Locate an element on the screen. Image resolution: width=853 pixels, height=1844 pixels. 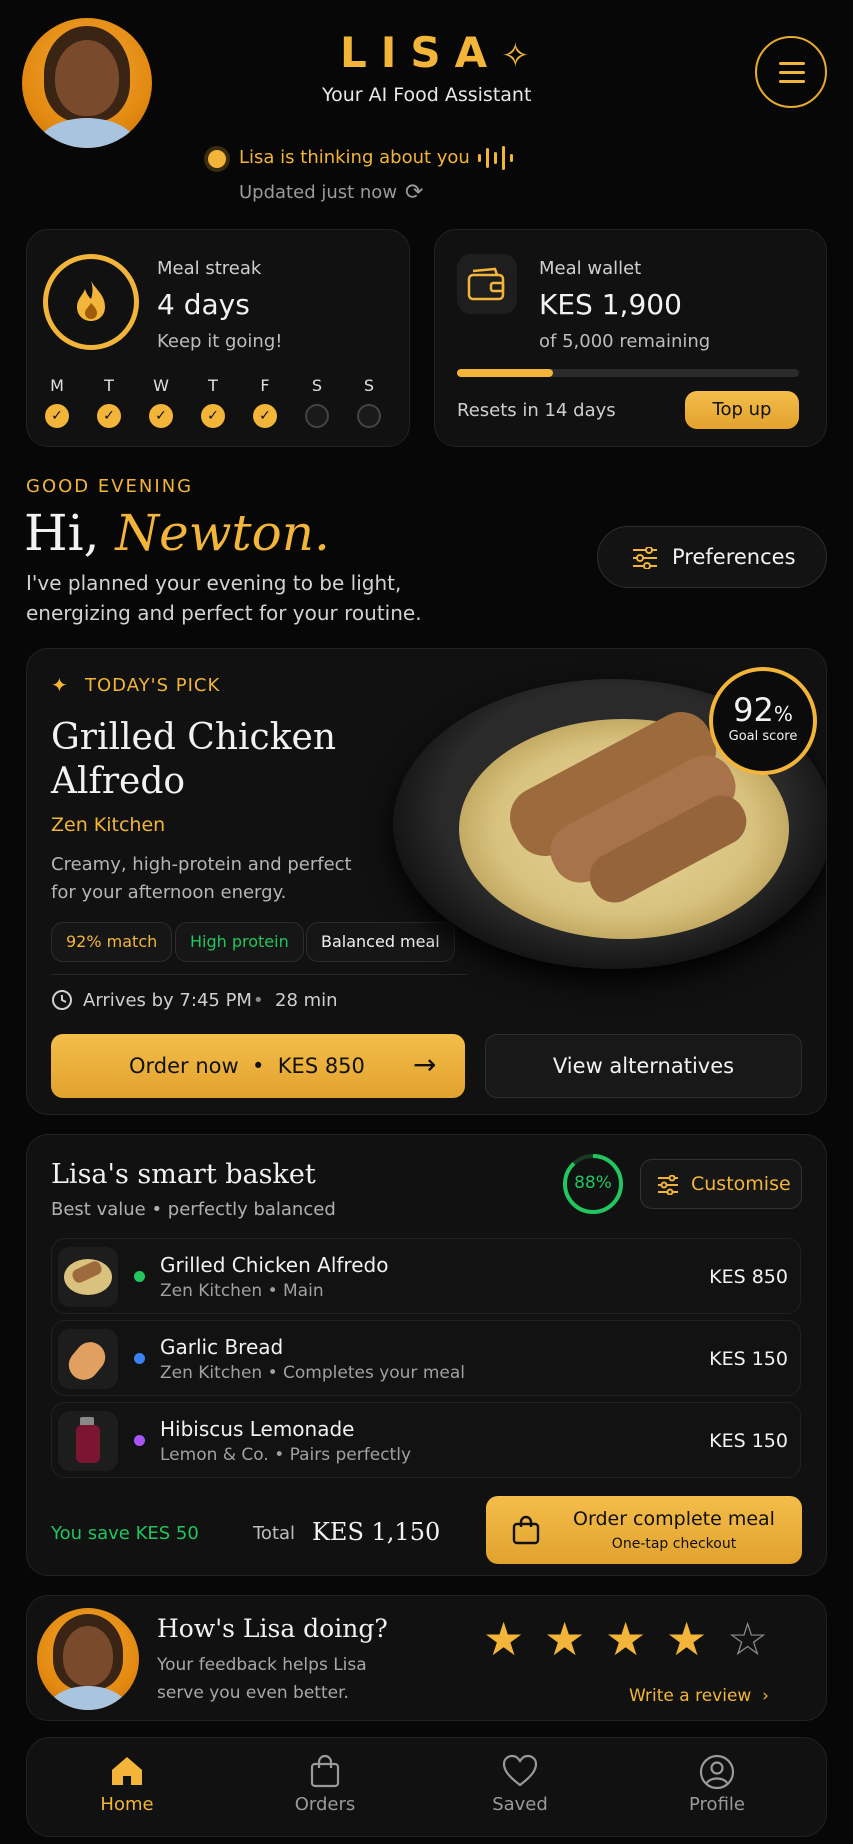
clock-icon is located at coordinates (62, 1000).